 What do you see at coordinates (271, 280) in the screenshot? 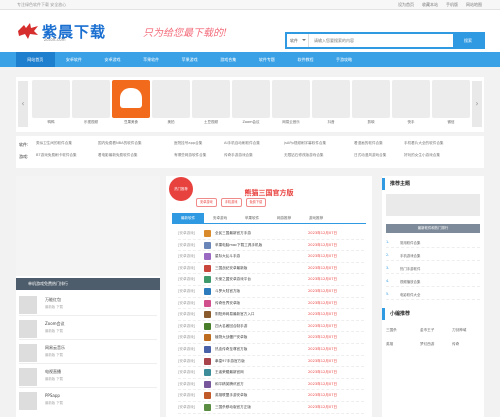
I see `list-item: [安卓游戏] 天使之翼安卓游戏平台 2023年12月07日` at bounding box center [271, 280].